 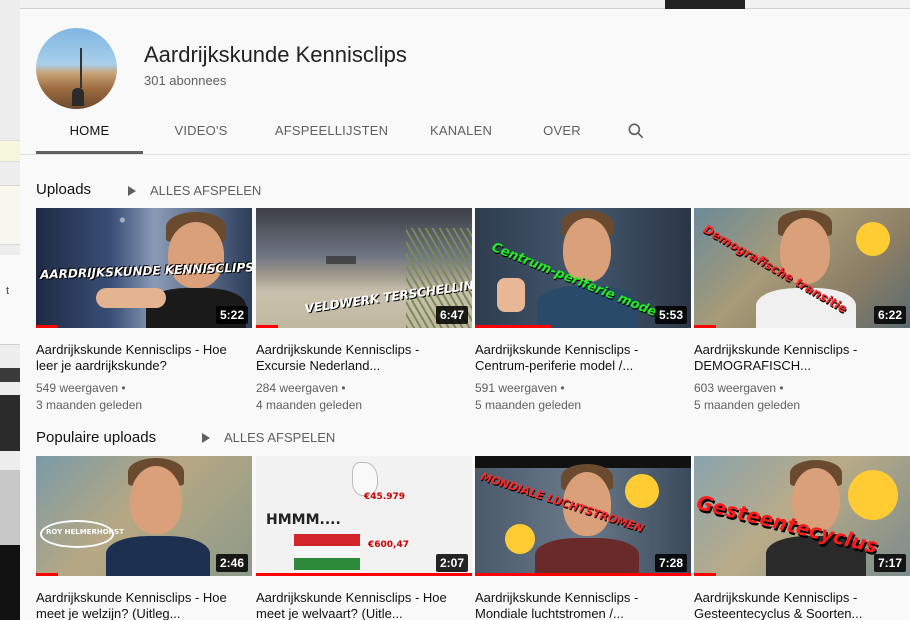 What do you see at coordinates (364, 268) in the screenshot?
I see `video-thumbnail: VELDWERK TERSCHELLIN 6:47` at bounding box center [364, 268].